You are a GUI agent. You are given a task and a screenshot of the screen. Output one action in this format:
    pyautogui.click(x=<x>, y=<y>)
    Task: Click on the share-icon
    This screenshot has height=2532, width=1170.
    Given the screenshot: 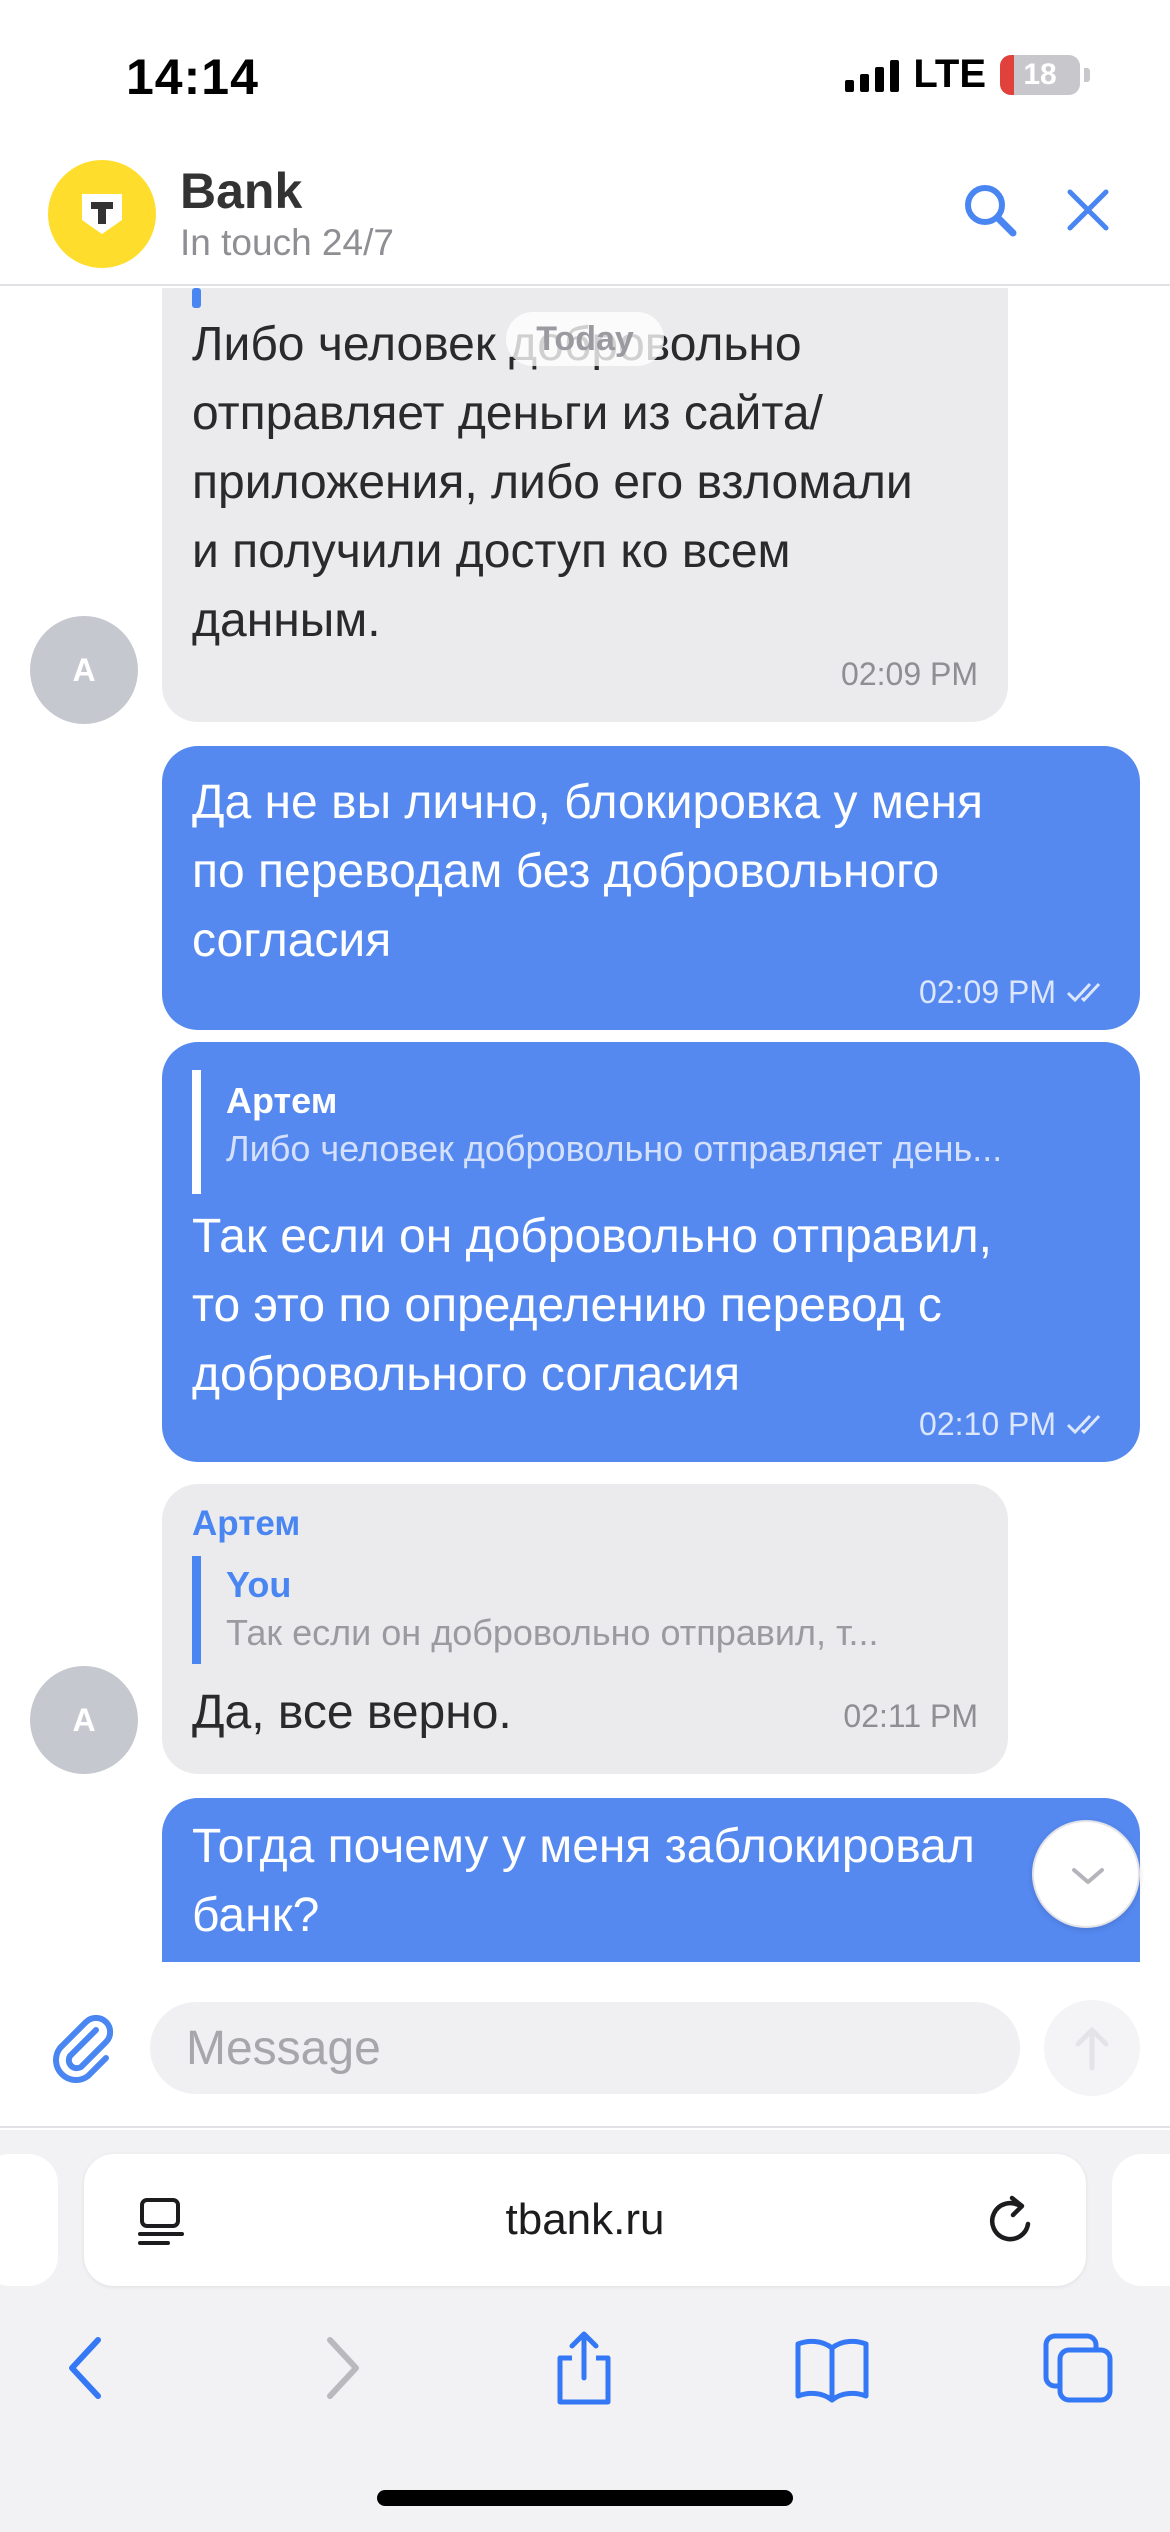 What is the action you would take?
    pyautogui.click(x=584, y=2368)
    